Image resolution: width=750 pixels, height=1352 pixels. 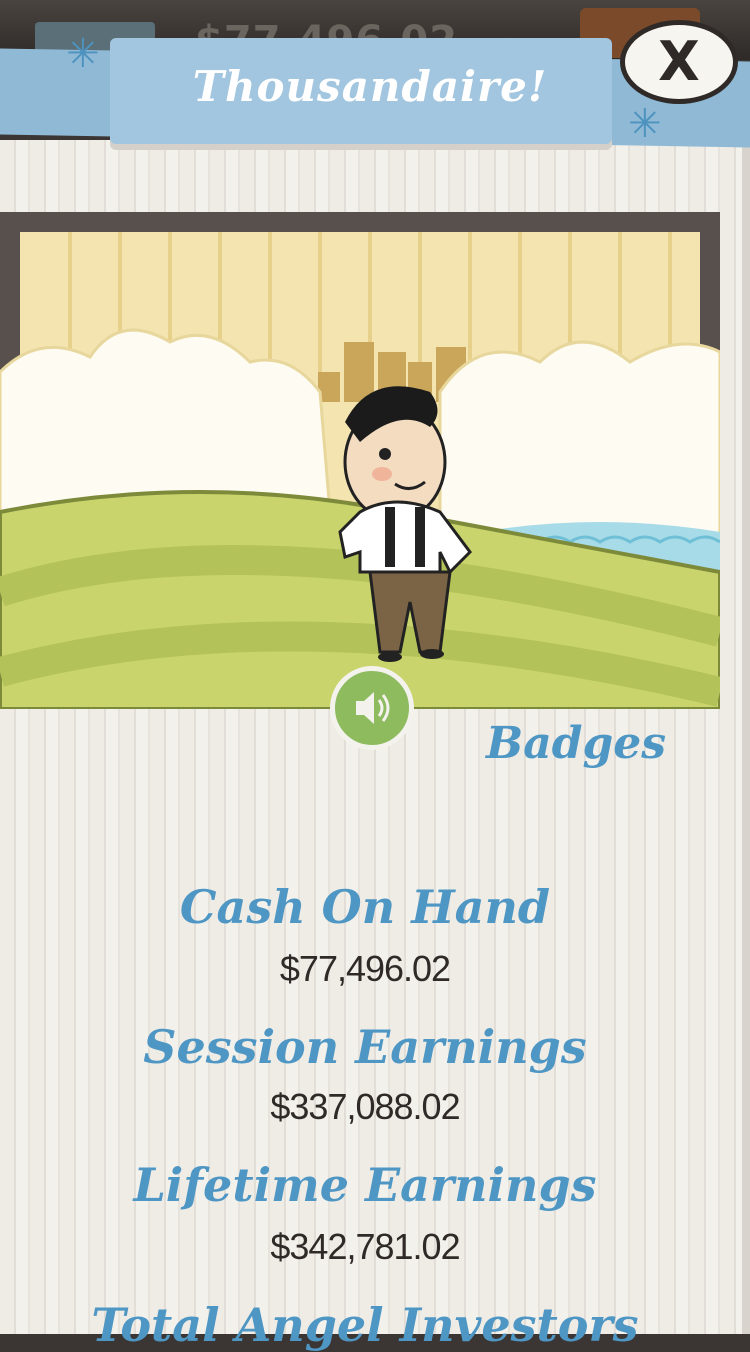 What do you see at coordinates (365, 1246) in the screenshot?
I see `lifetime-earnings-value: $342,781.02` at bounding box center [365, 1246].